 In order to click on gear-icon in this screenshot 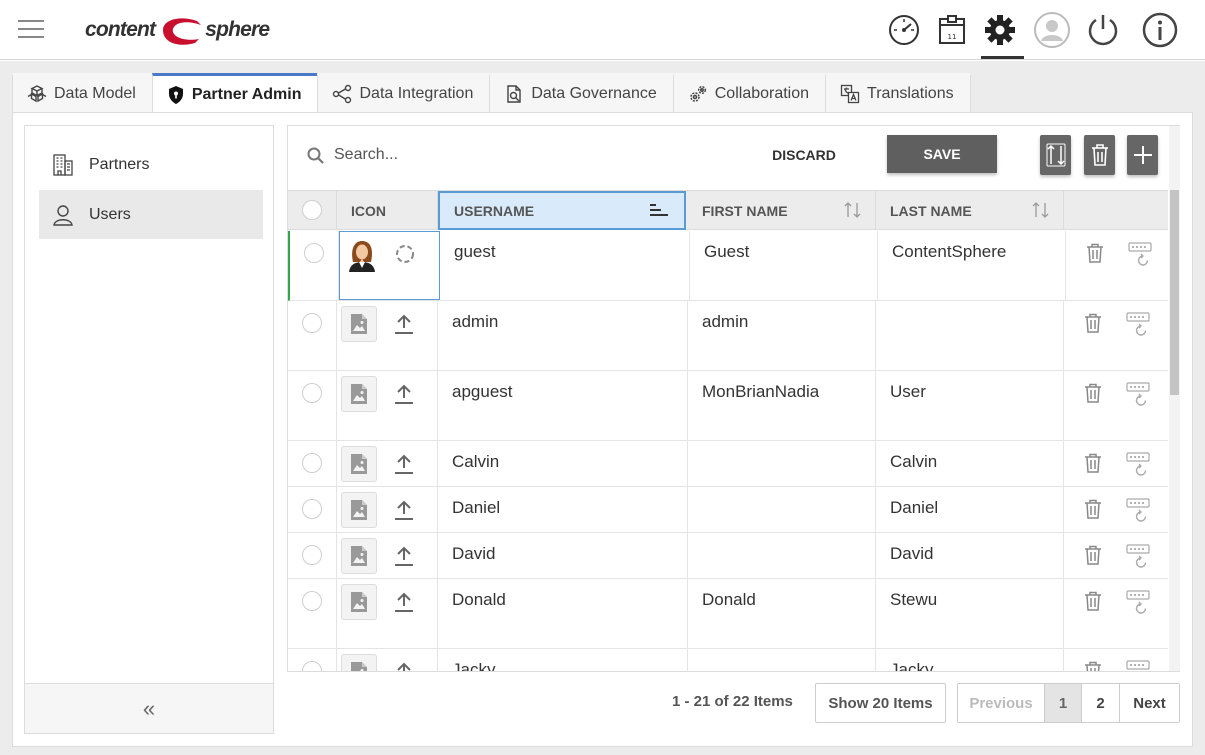, I will do `click(1000, 30)`.